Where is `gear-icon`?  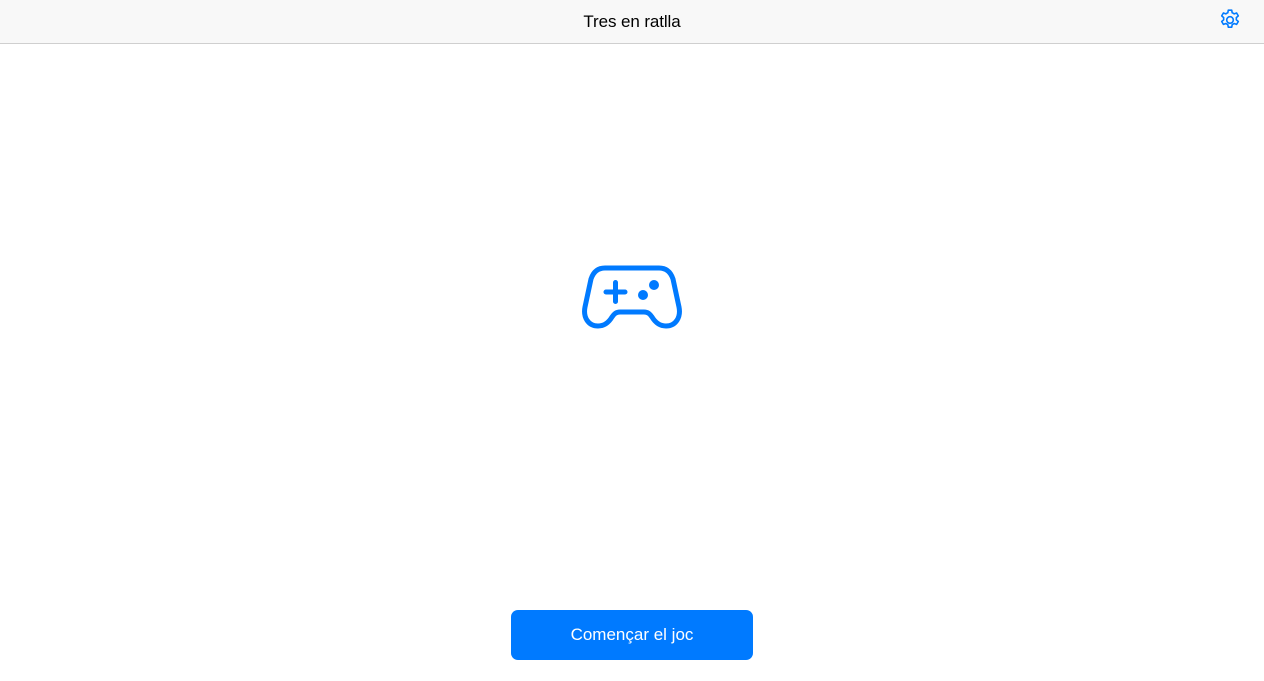
gear-icon is located at coordinates (1230, 22).